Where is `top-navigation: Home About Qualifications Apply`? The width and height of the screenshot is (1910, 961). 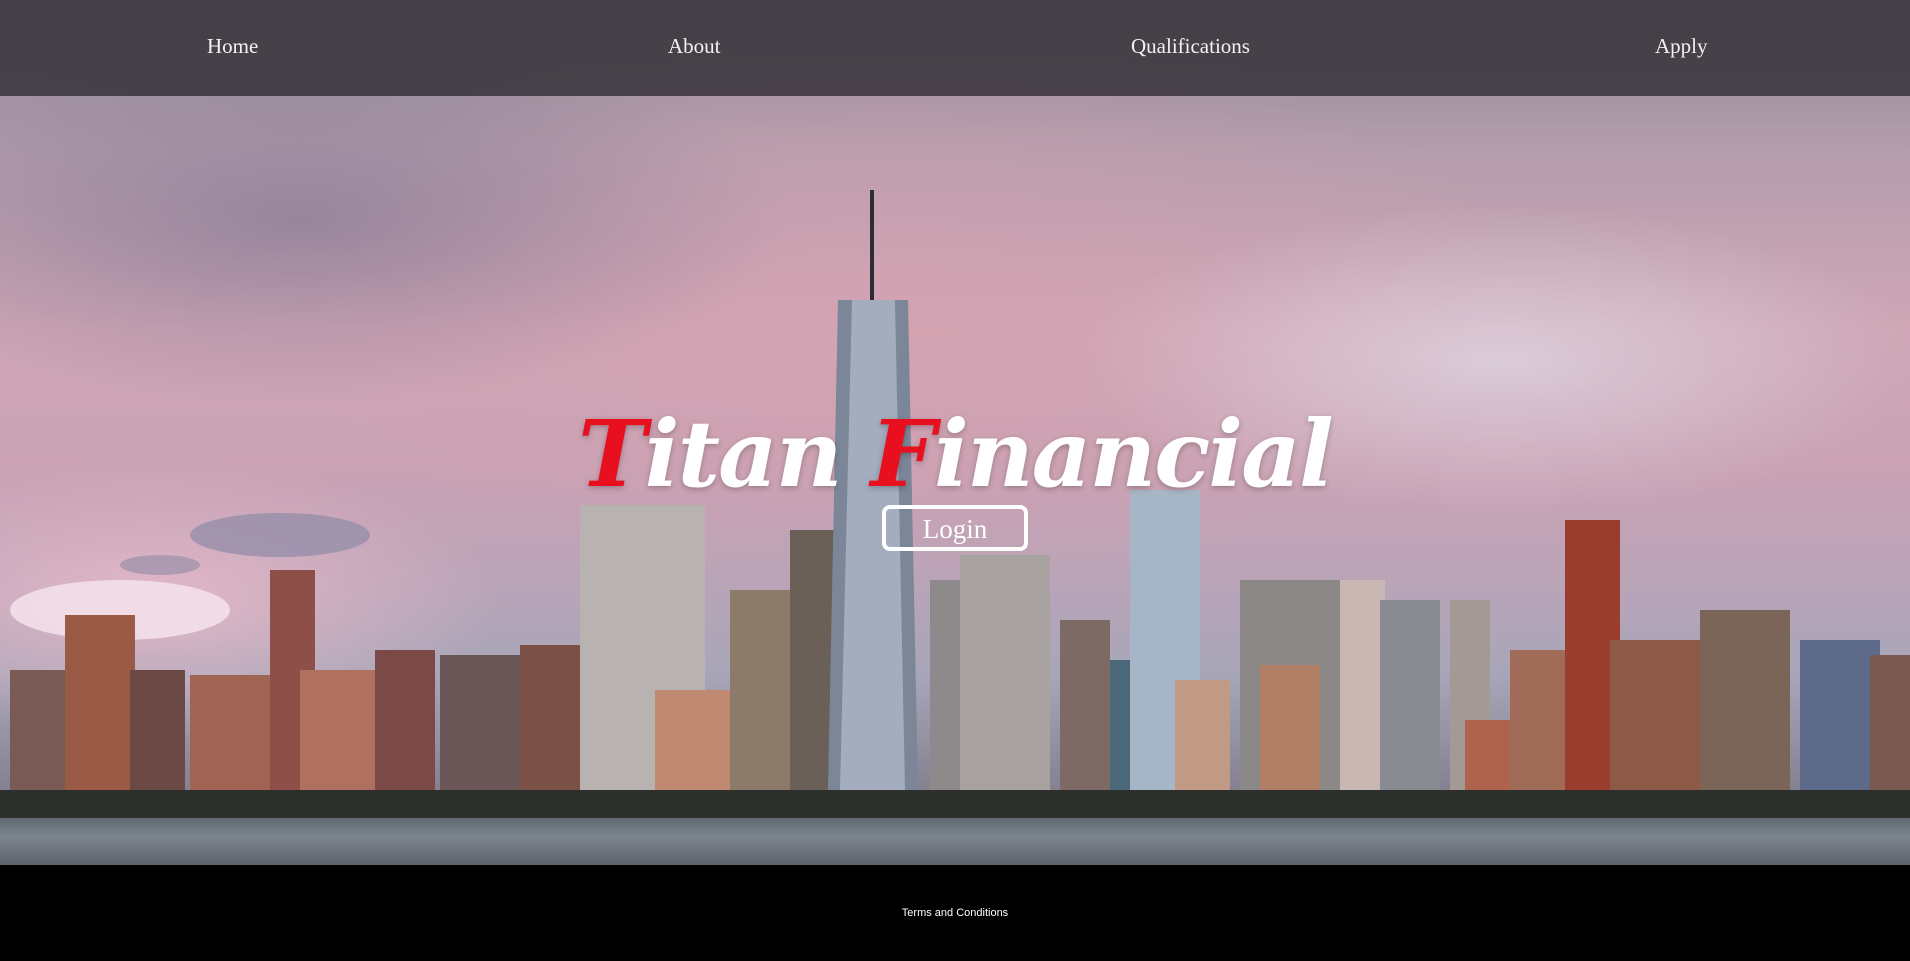 top-navigation: Home About Qualifications Apply is located at coordinates (955, 48).